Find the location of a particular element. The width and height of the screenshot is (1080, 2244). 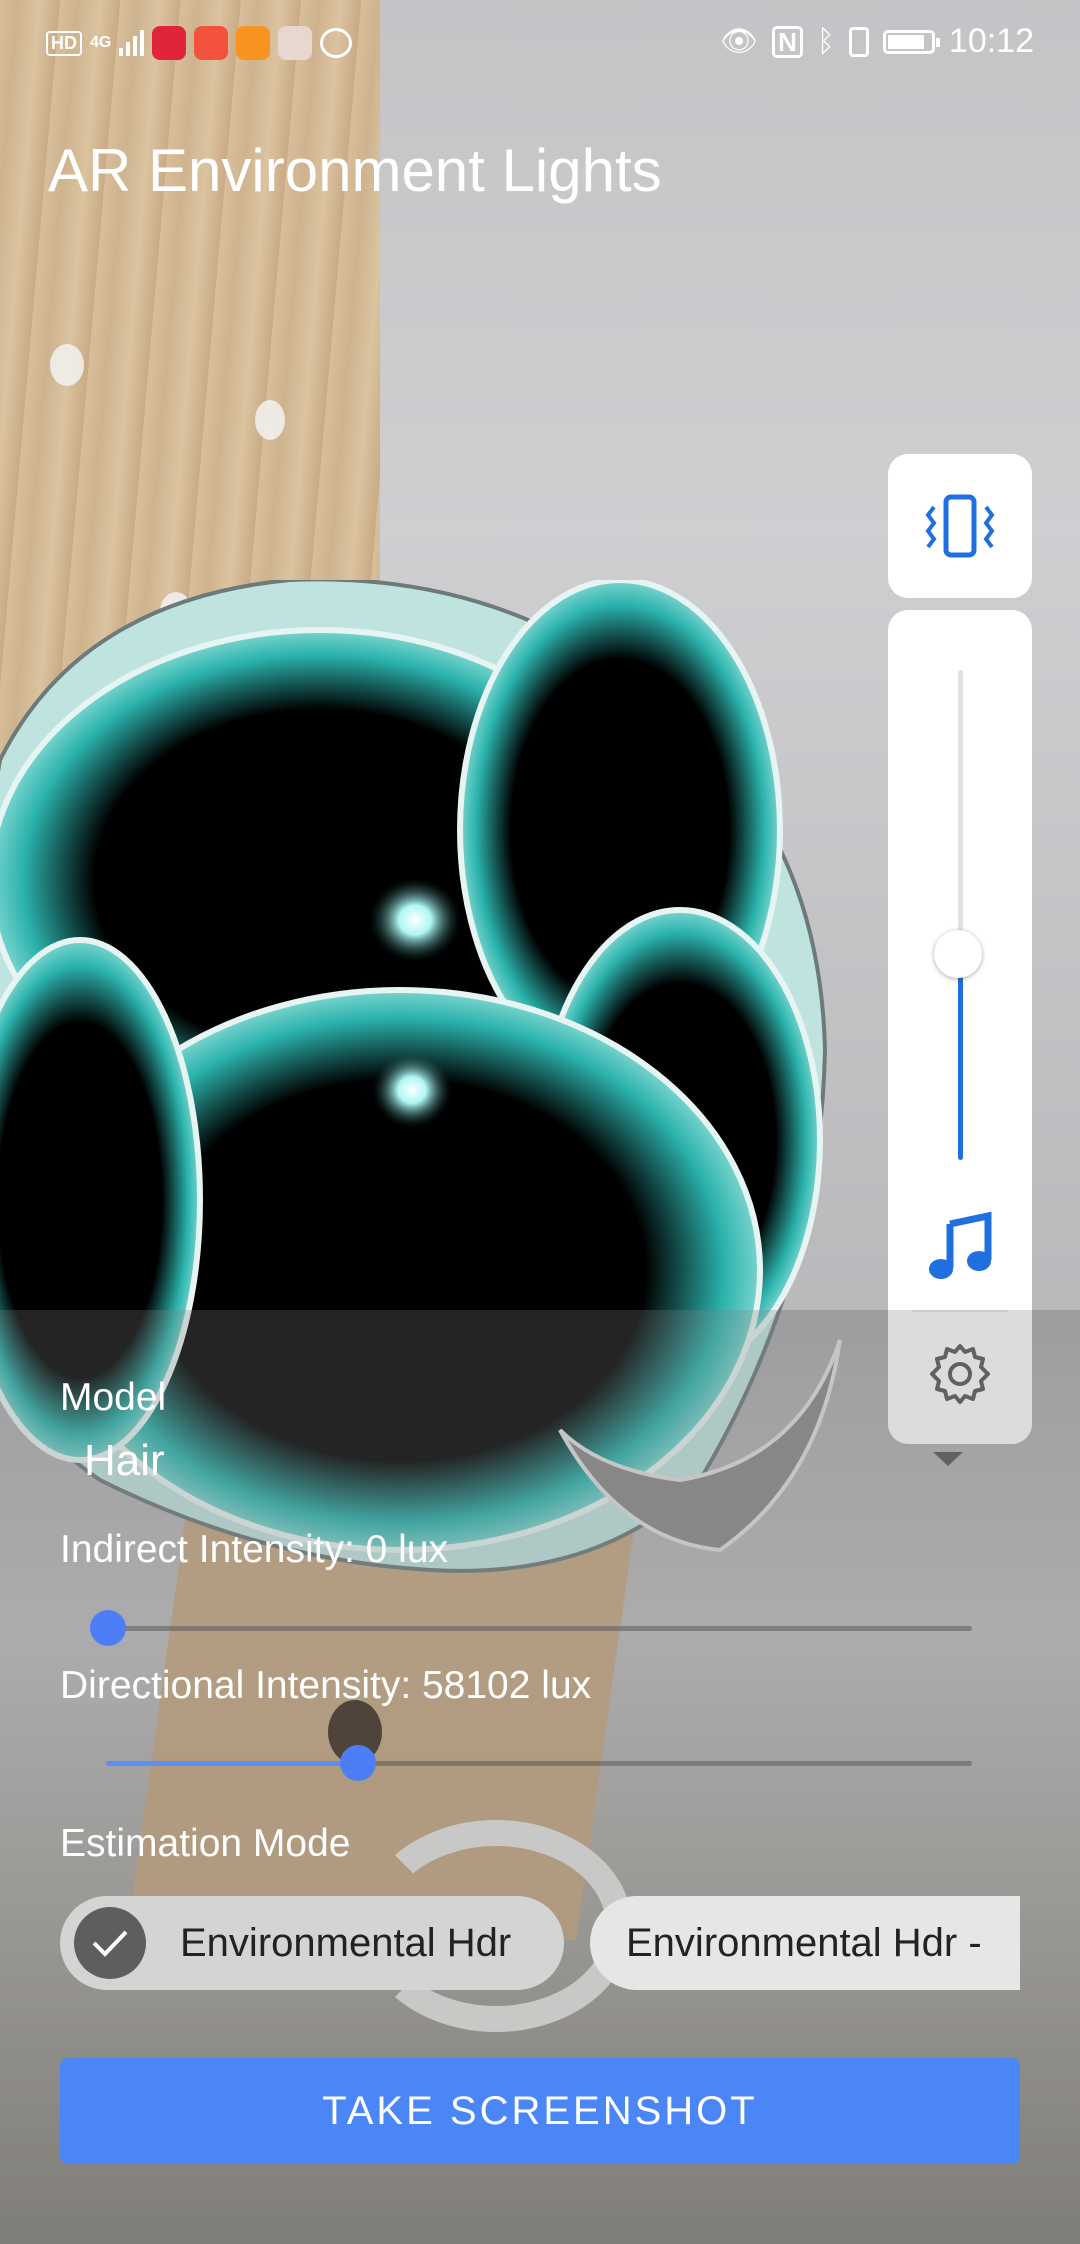

ringer-mode-button is located at coordinates (960, 526).